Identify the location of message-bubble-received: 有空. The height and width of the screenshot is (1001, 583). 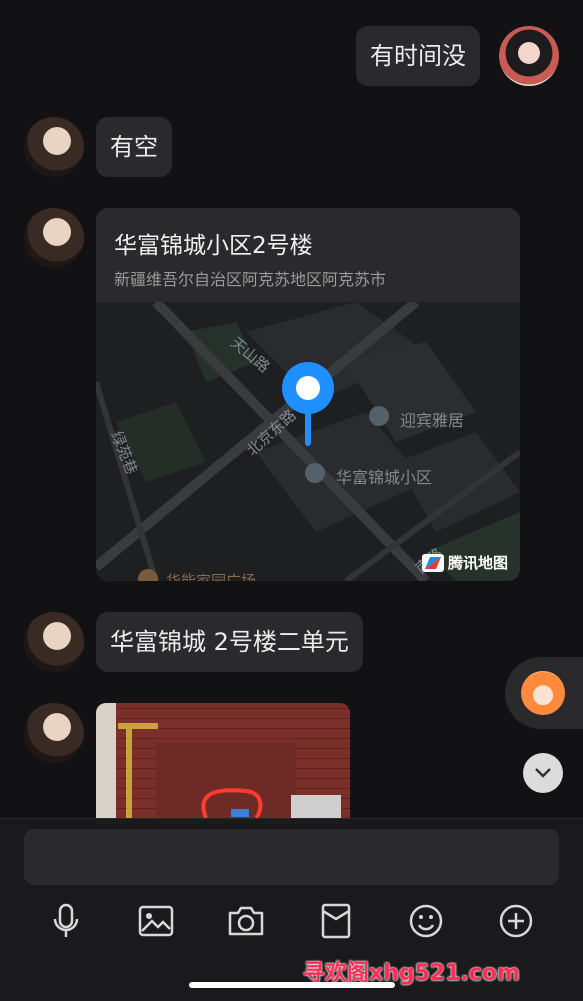
(134, 147).